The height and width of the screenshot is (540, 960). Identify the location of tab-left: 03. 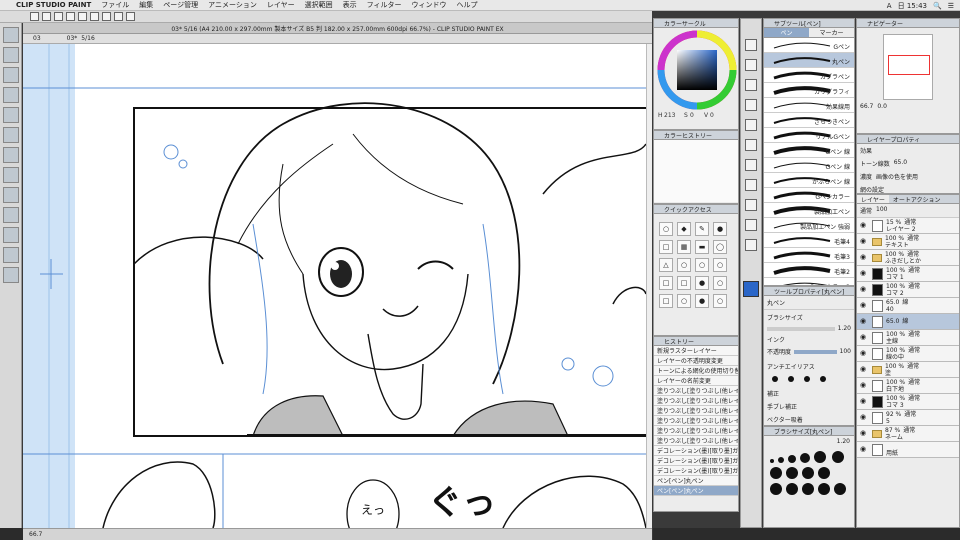
(37, 38).